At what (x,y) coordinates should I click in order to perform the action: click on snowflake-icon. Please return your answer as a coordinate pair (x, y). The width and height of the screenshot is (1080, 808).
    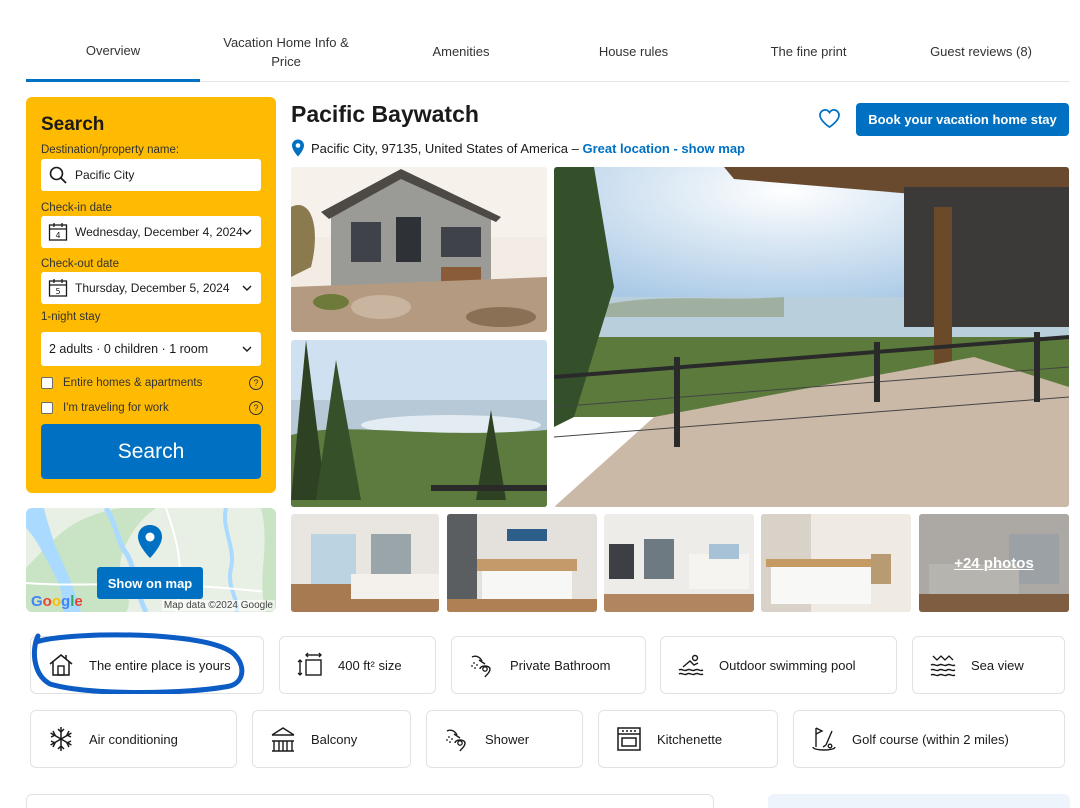
    Looking at the image, I should click on (61, 739).